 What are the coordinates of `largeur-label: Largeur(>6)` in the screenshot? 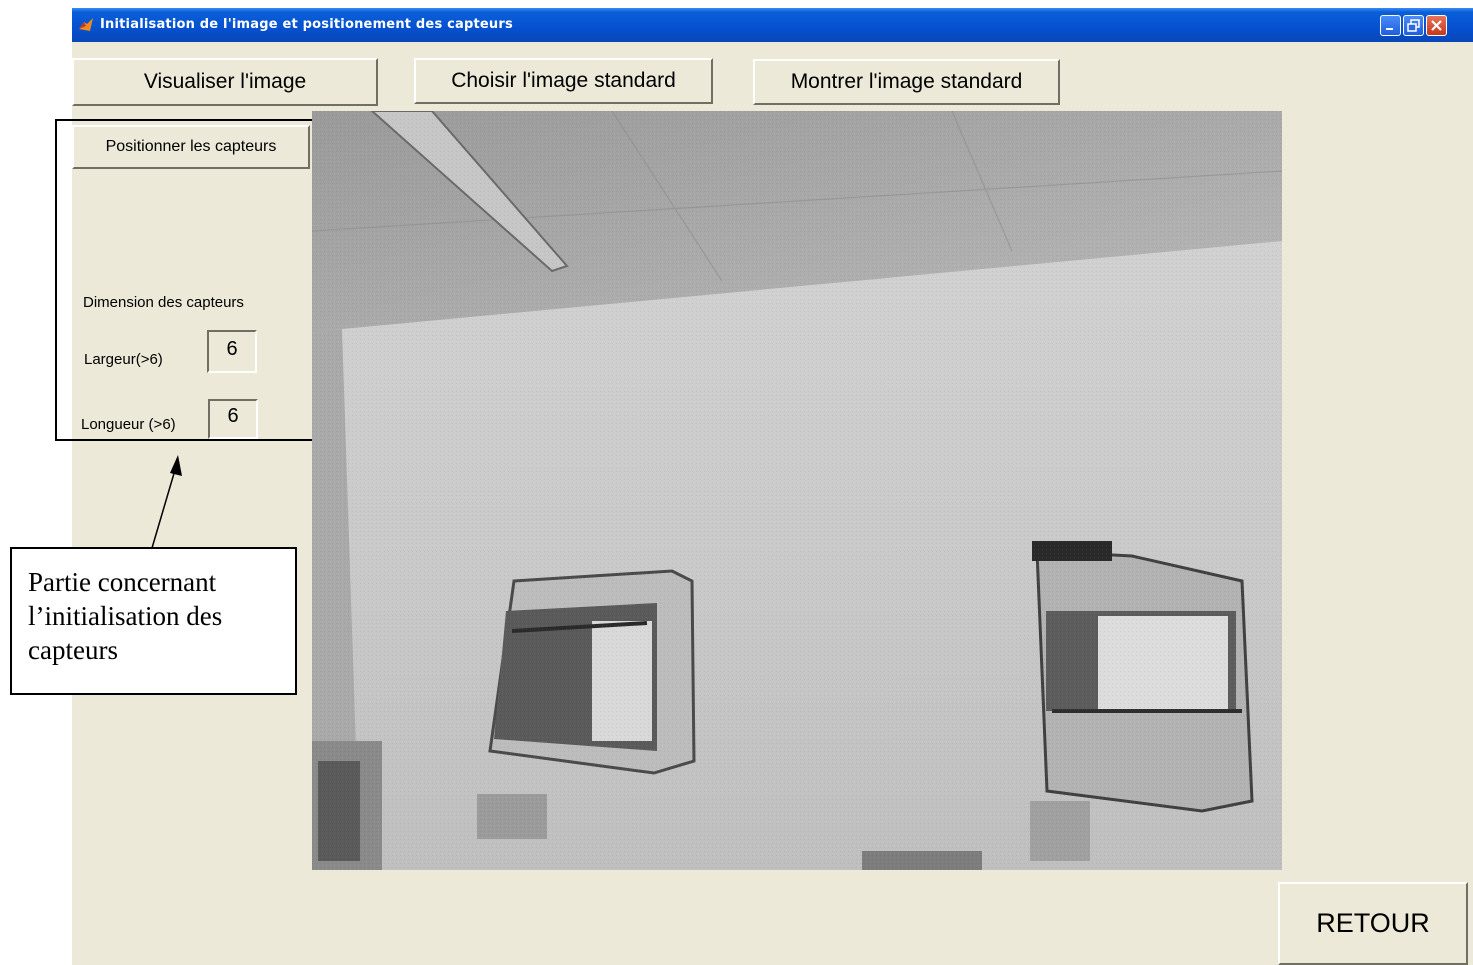 It's located at (123, 359).